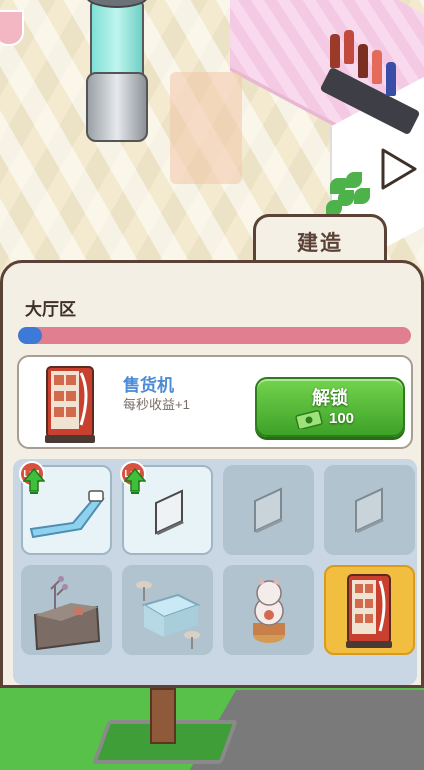 This screenshot has height=770, width=424. What do you see at coordinates (330, 398) in the screenshot?
I see `unlock-label: 解锁` at bounding box center [330, 398].